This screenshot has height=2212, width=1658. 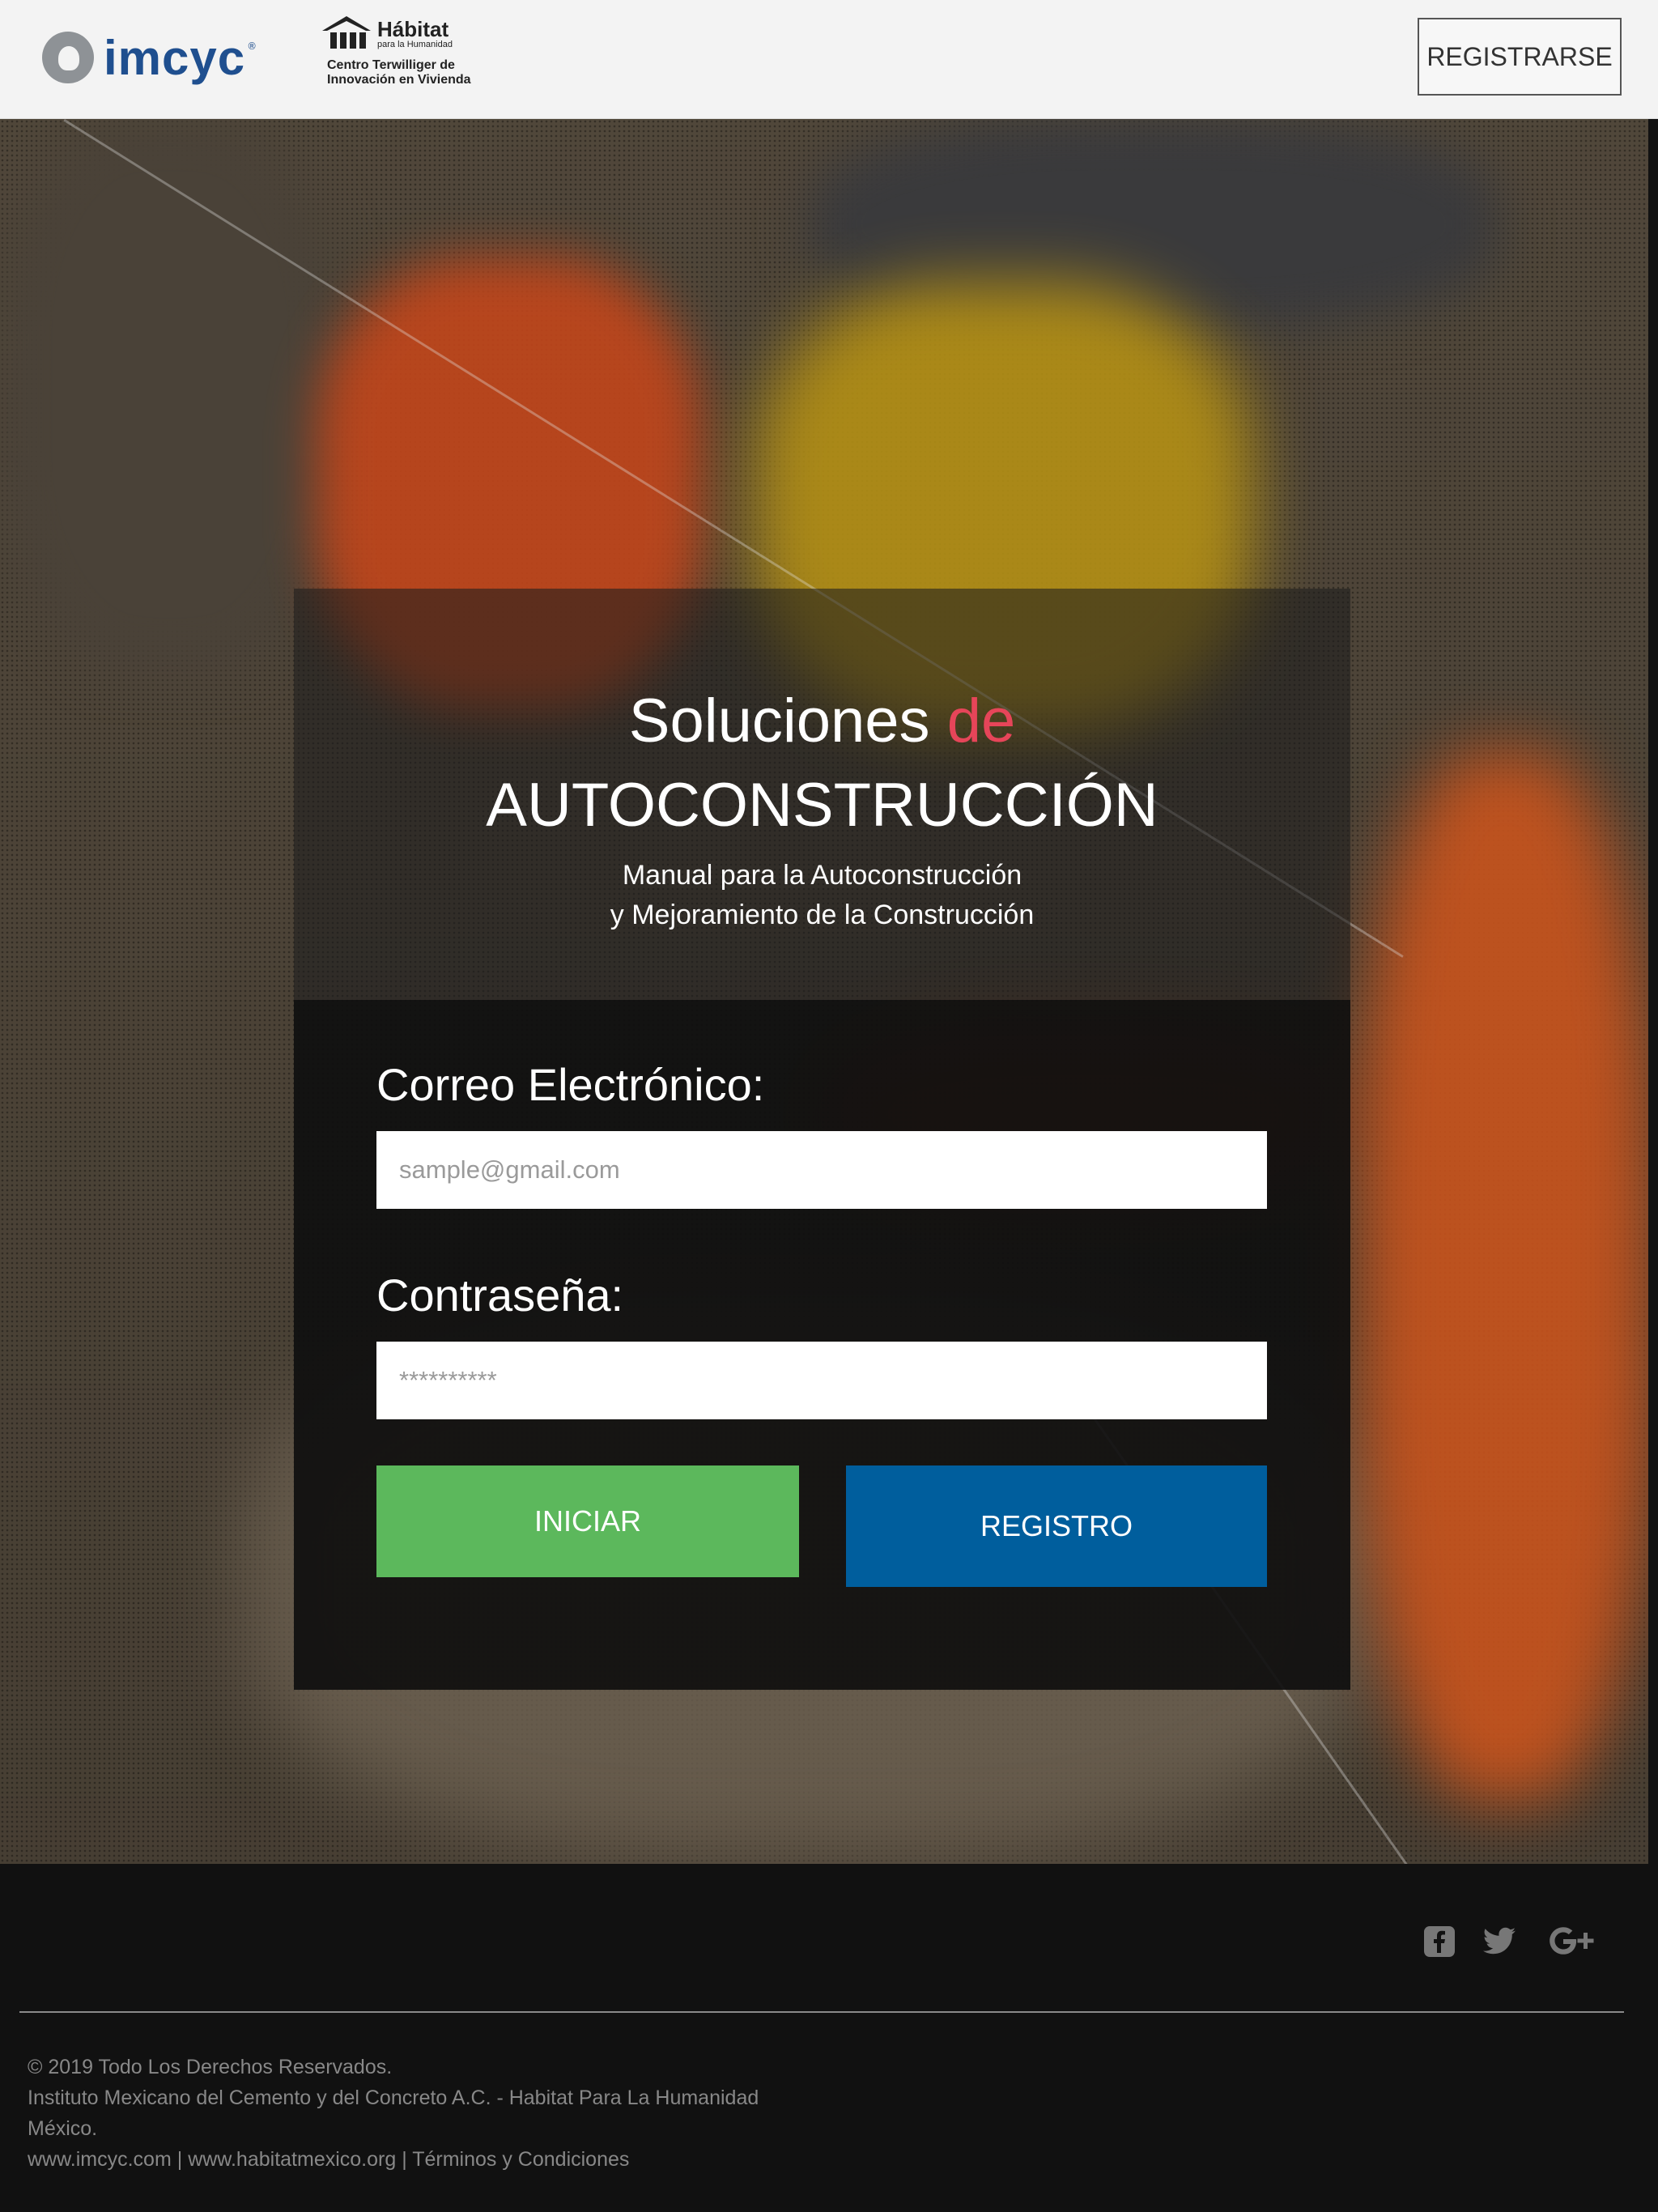 What do you see at coordinates (779, 721) in the screenshot?
I see `title-word: Soluciones` at bounding box center [779, 721].